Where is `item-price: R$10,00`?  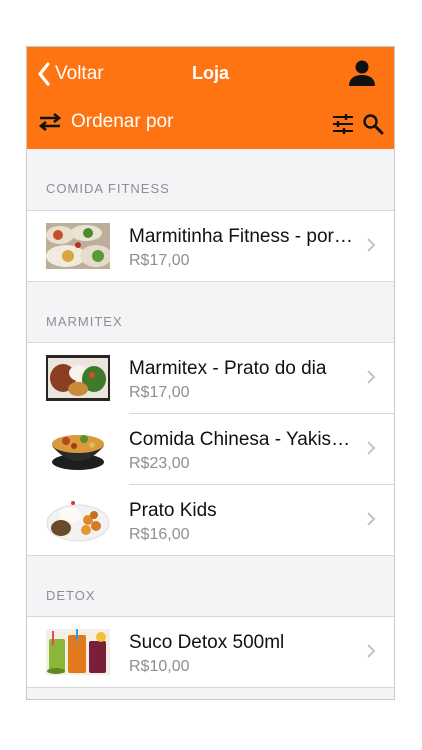
item-price: R$10,00 is located at coordinates (159, 666).